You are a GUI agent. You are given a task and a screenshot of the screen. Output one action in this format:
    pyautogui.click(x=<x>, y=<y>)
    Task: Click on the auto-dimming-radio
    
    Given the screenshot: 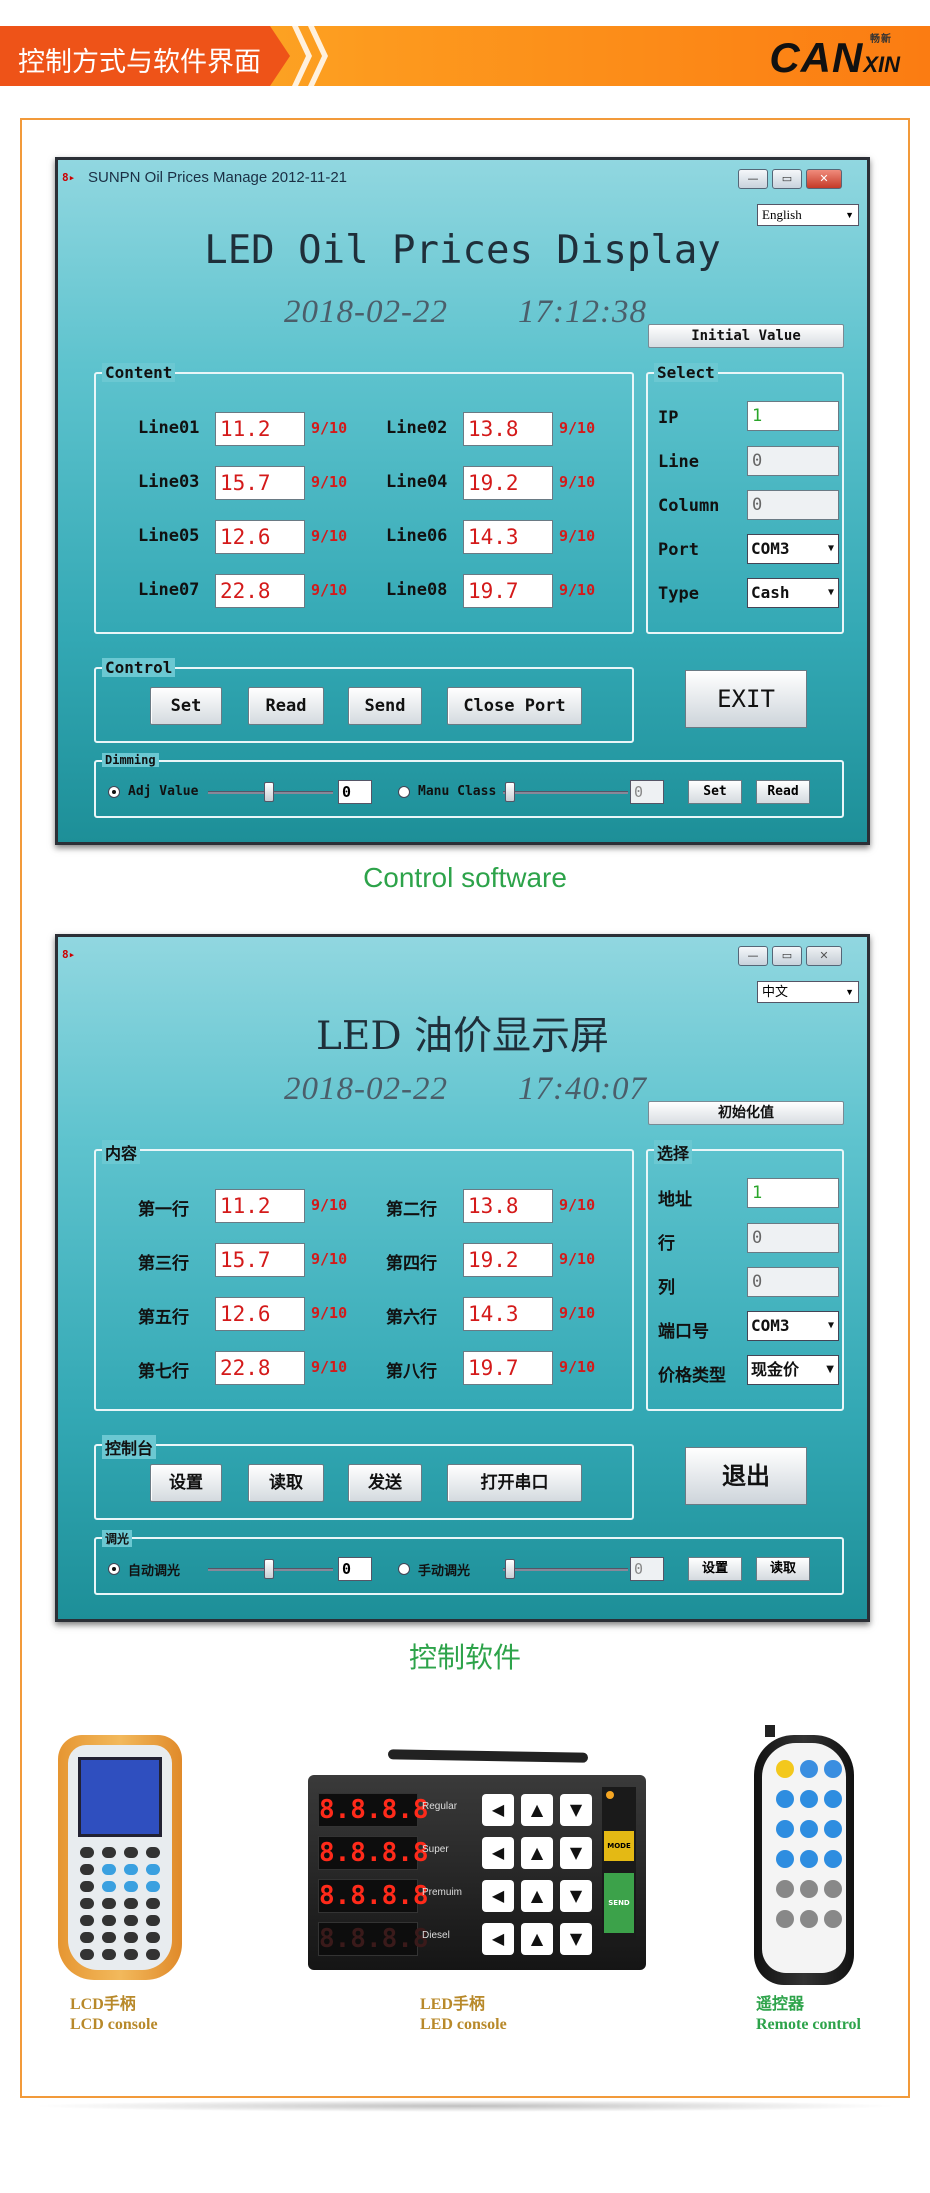 What is the action you would take?
    pyautogui.click(x=114, y=1569)
    